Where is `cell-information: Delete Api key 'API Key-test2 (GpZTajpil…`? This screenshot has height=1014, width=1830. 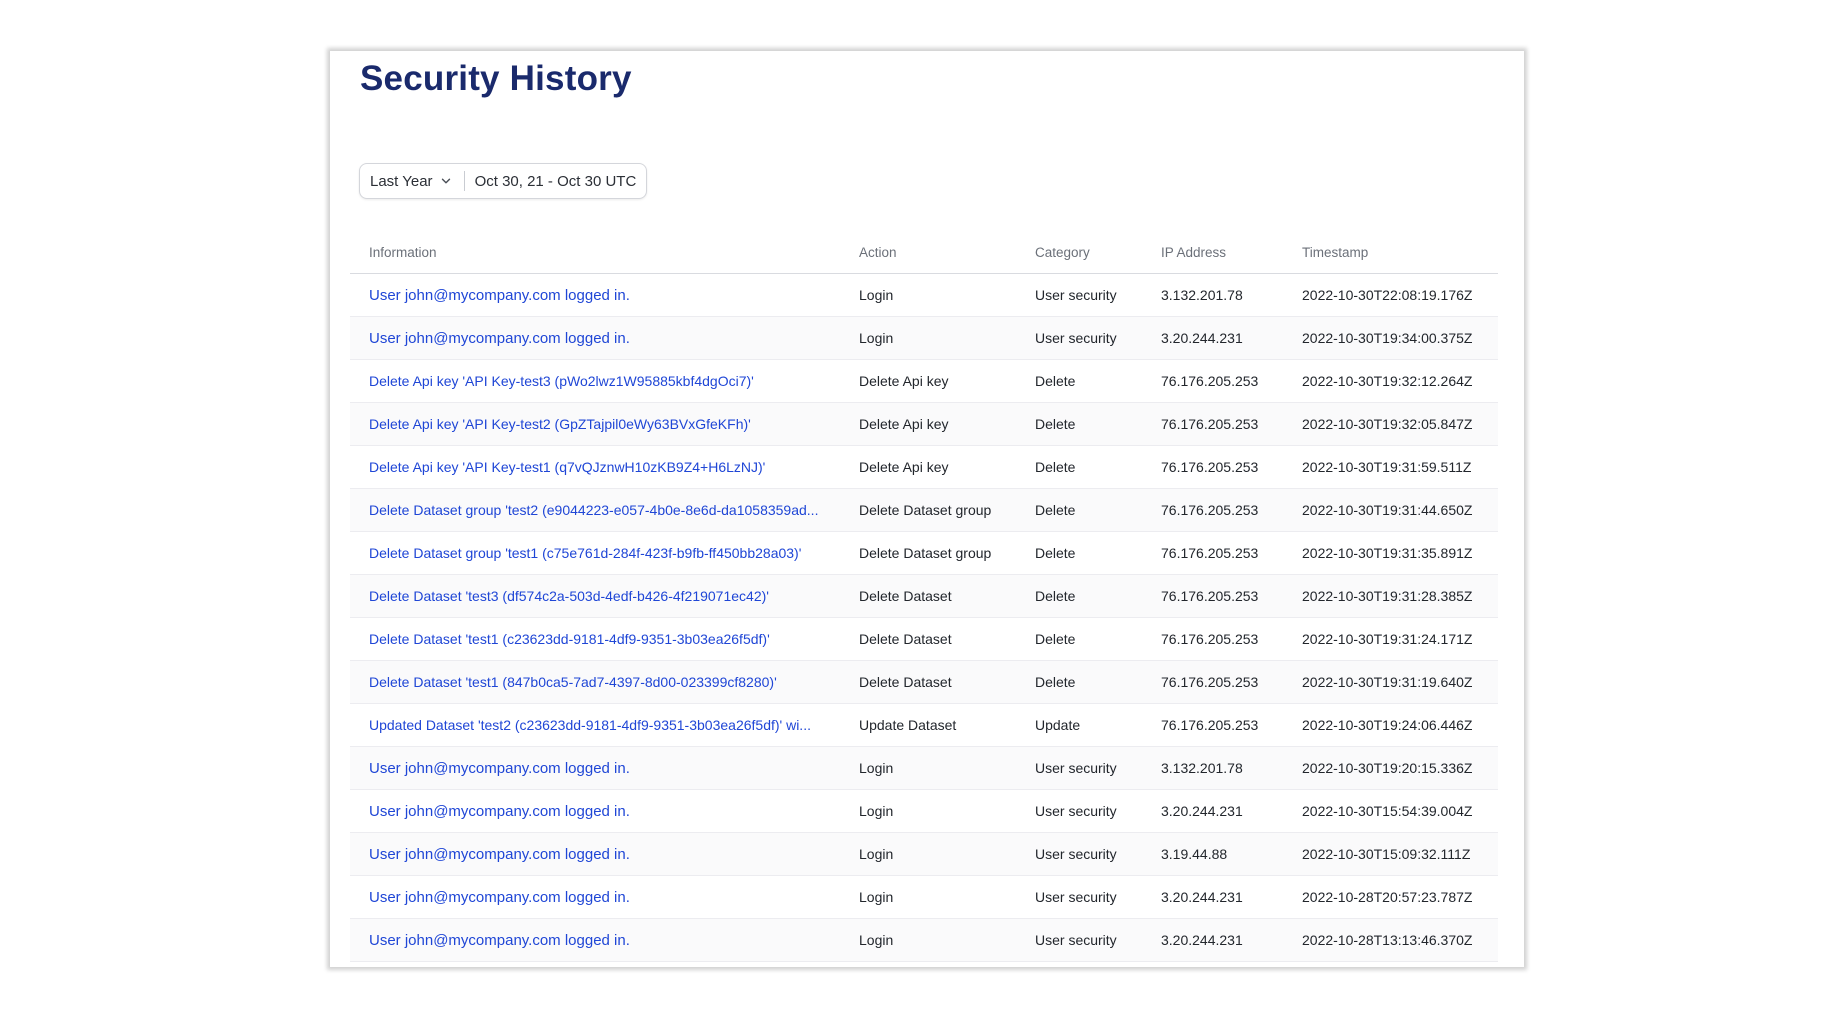
cell-information: Delete Api key 'API Key-test2 (GpZTajpil… is located at coordinates (595, 424).